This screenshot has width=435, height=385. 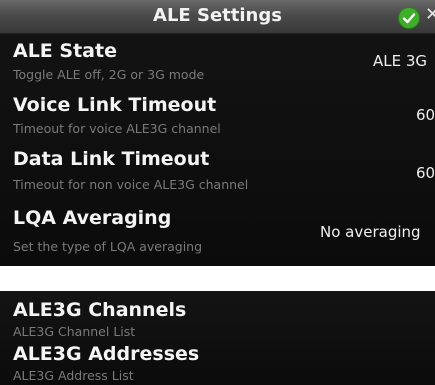 What do you see at coordinates (92, 218) in the screenshot?
I see `setting-title: LQA Averaging` at bounding box center [92, 218].